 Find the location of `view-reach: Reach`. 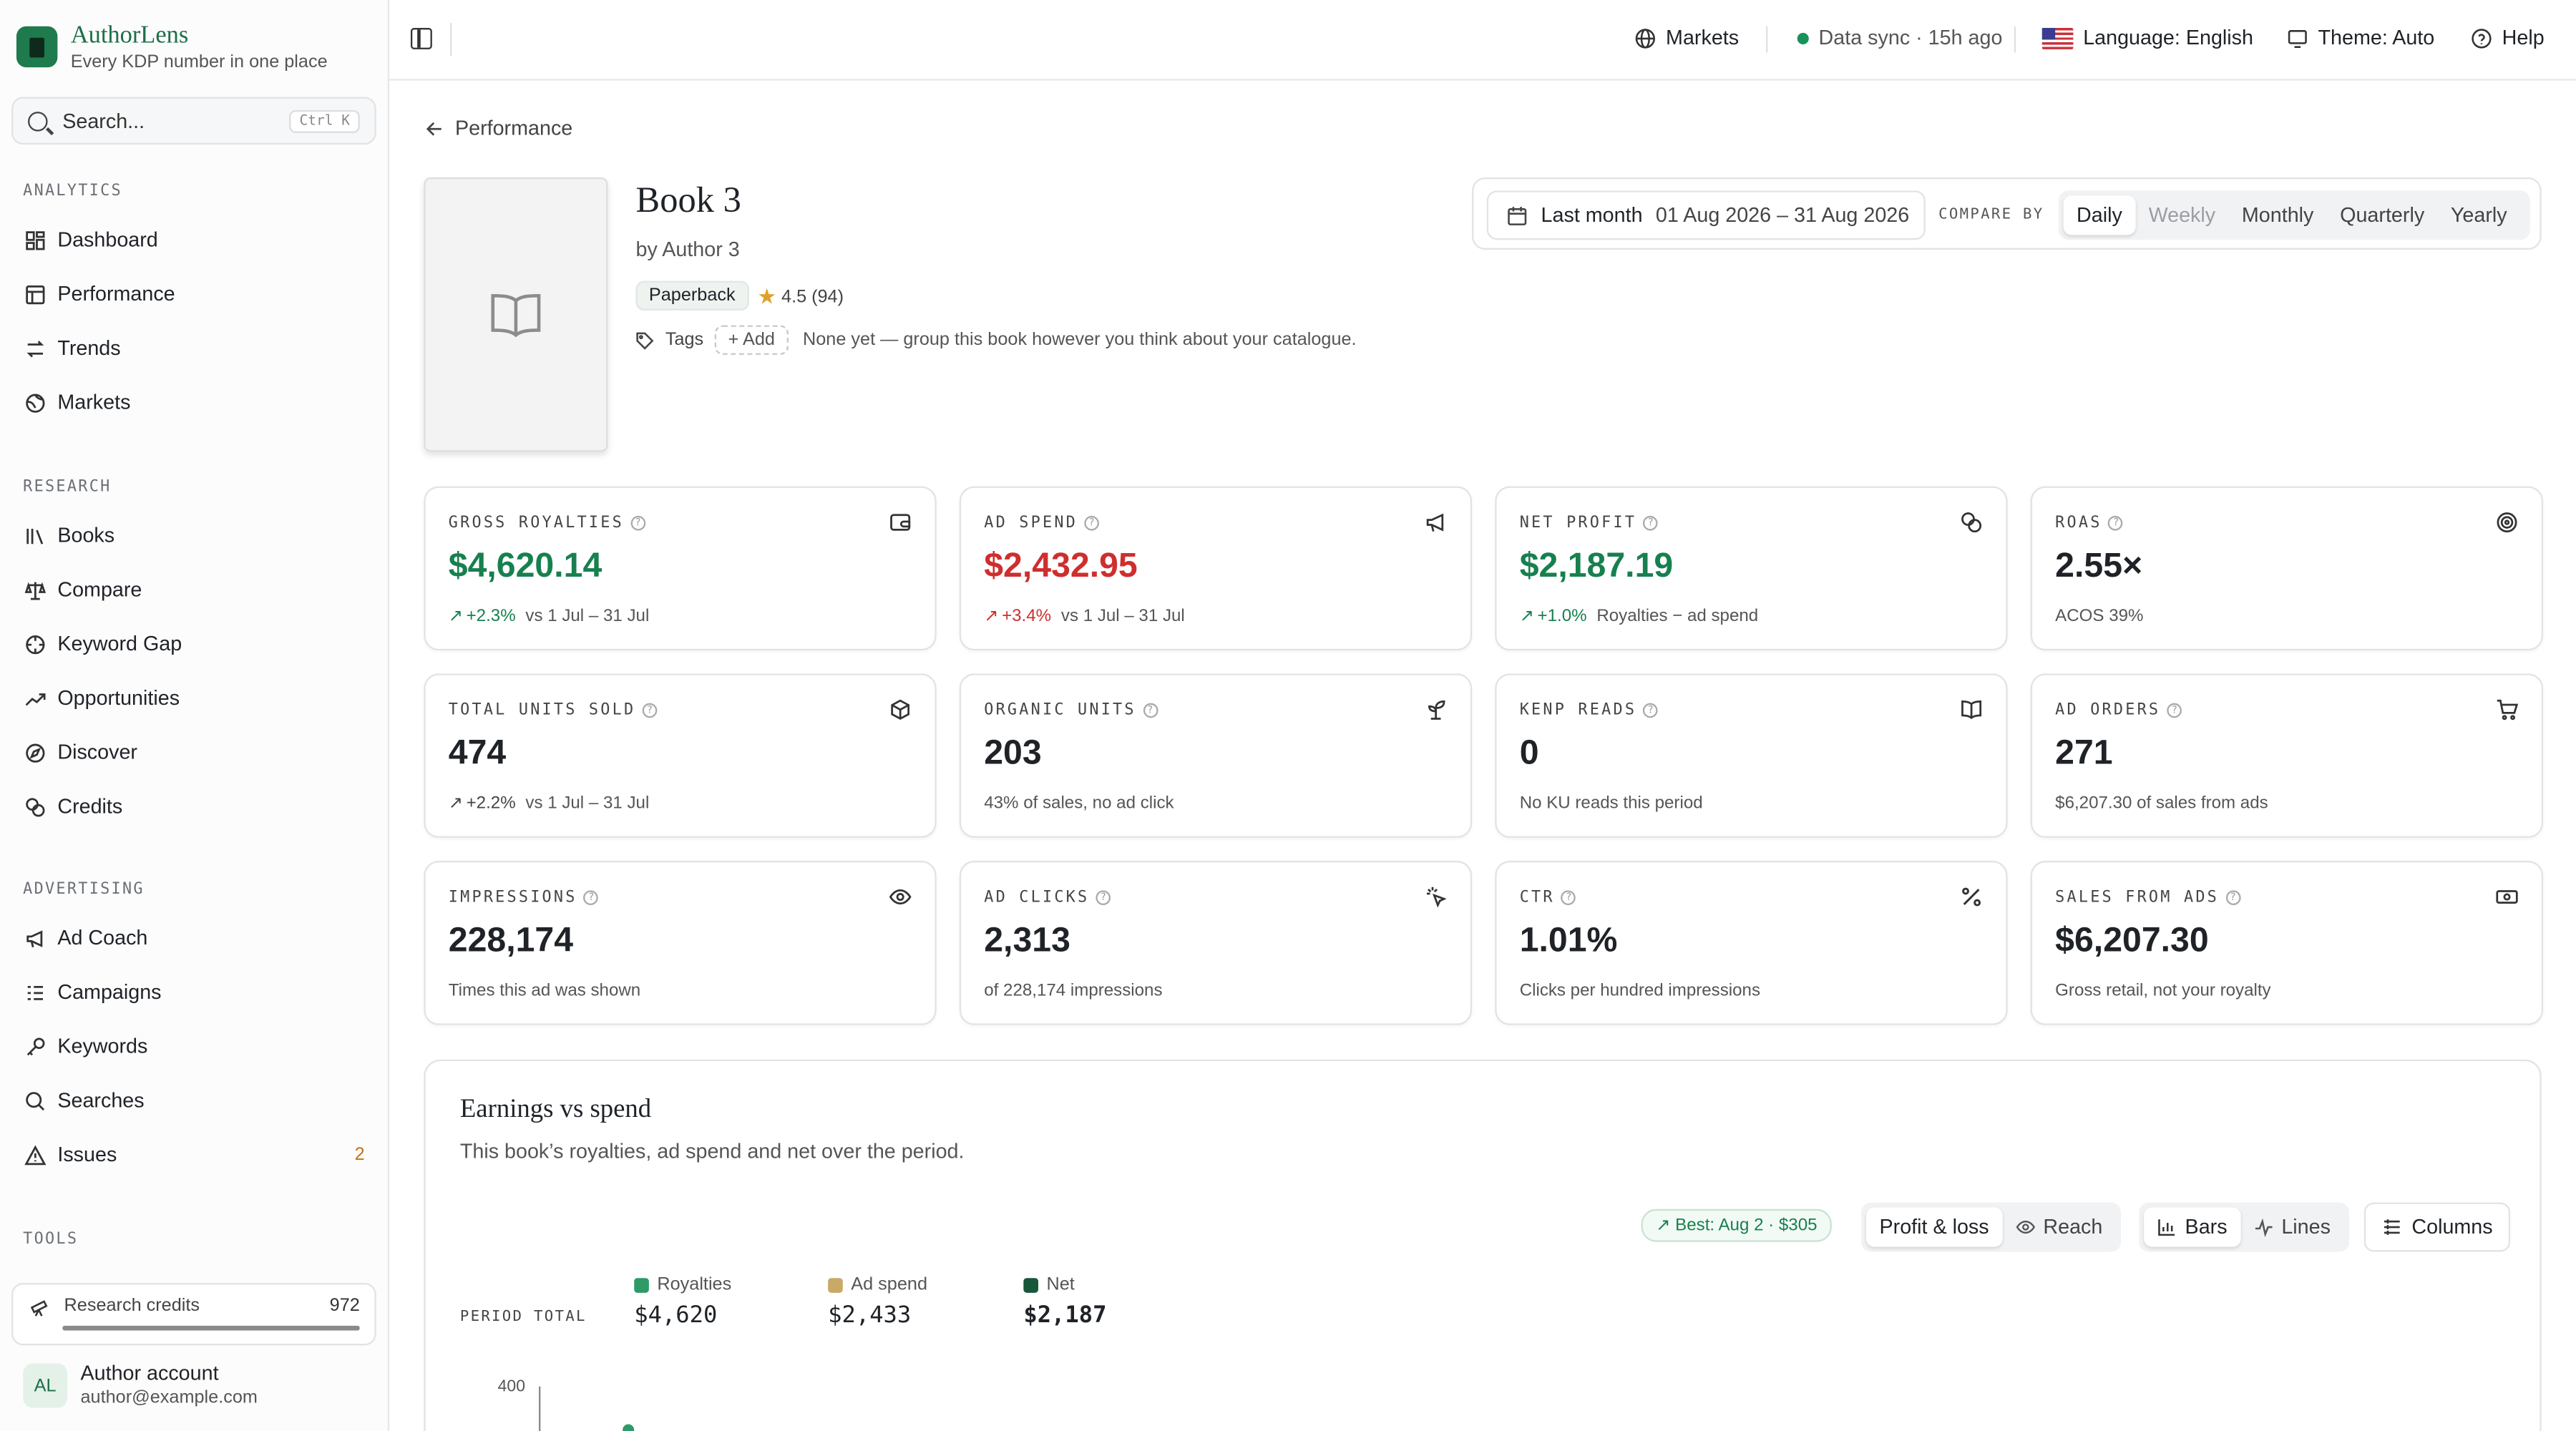

view-reach: Reach is located at coordinates (2059, 1226).